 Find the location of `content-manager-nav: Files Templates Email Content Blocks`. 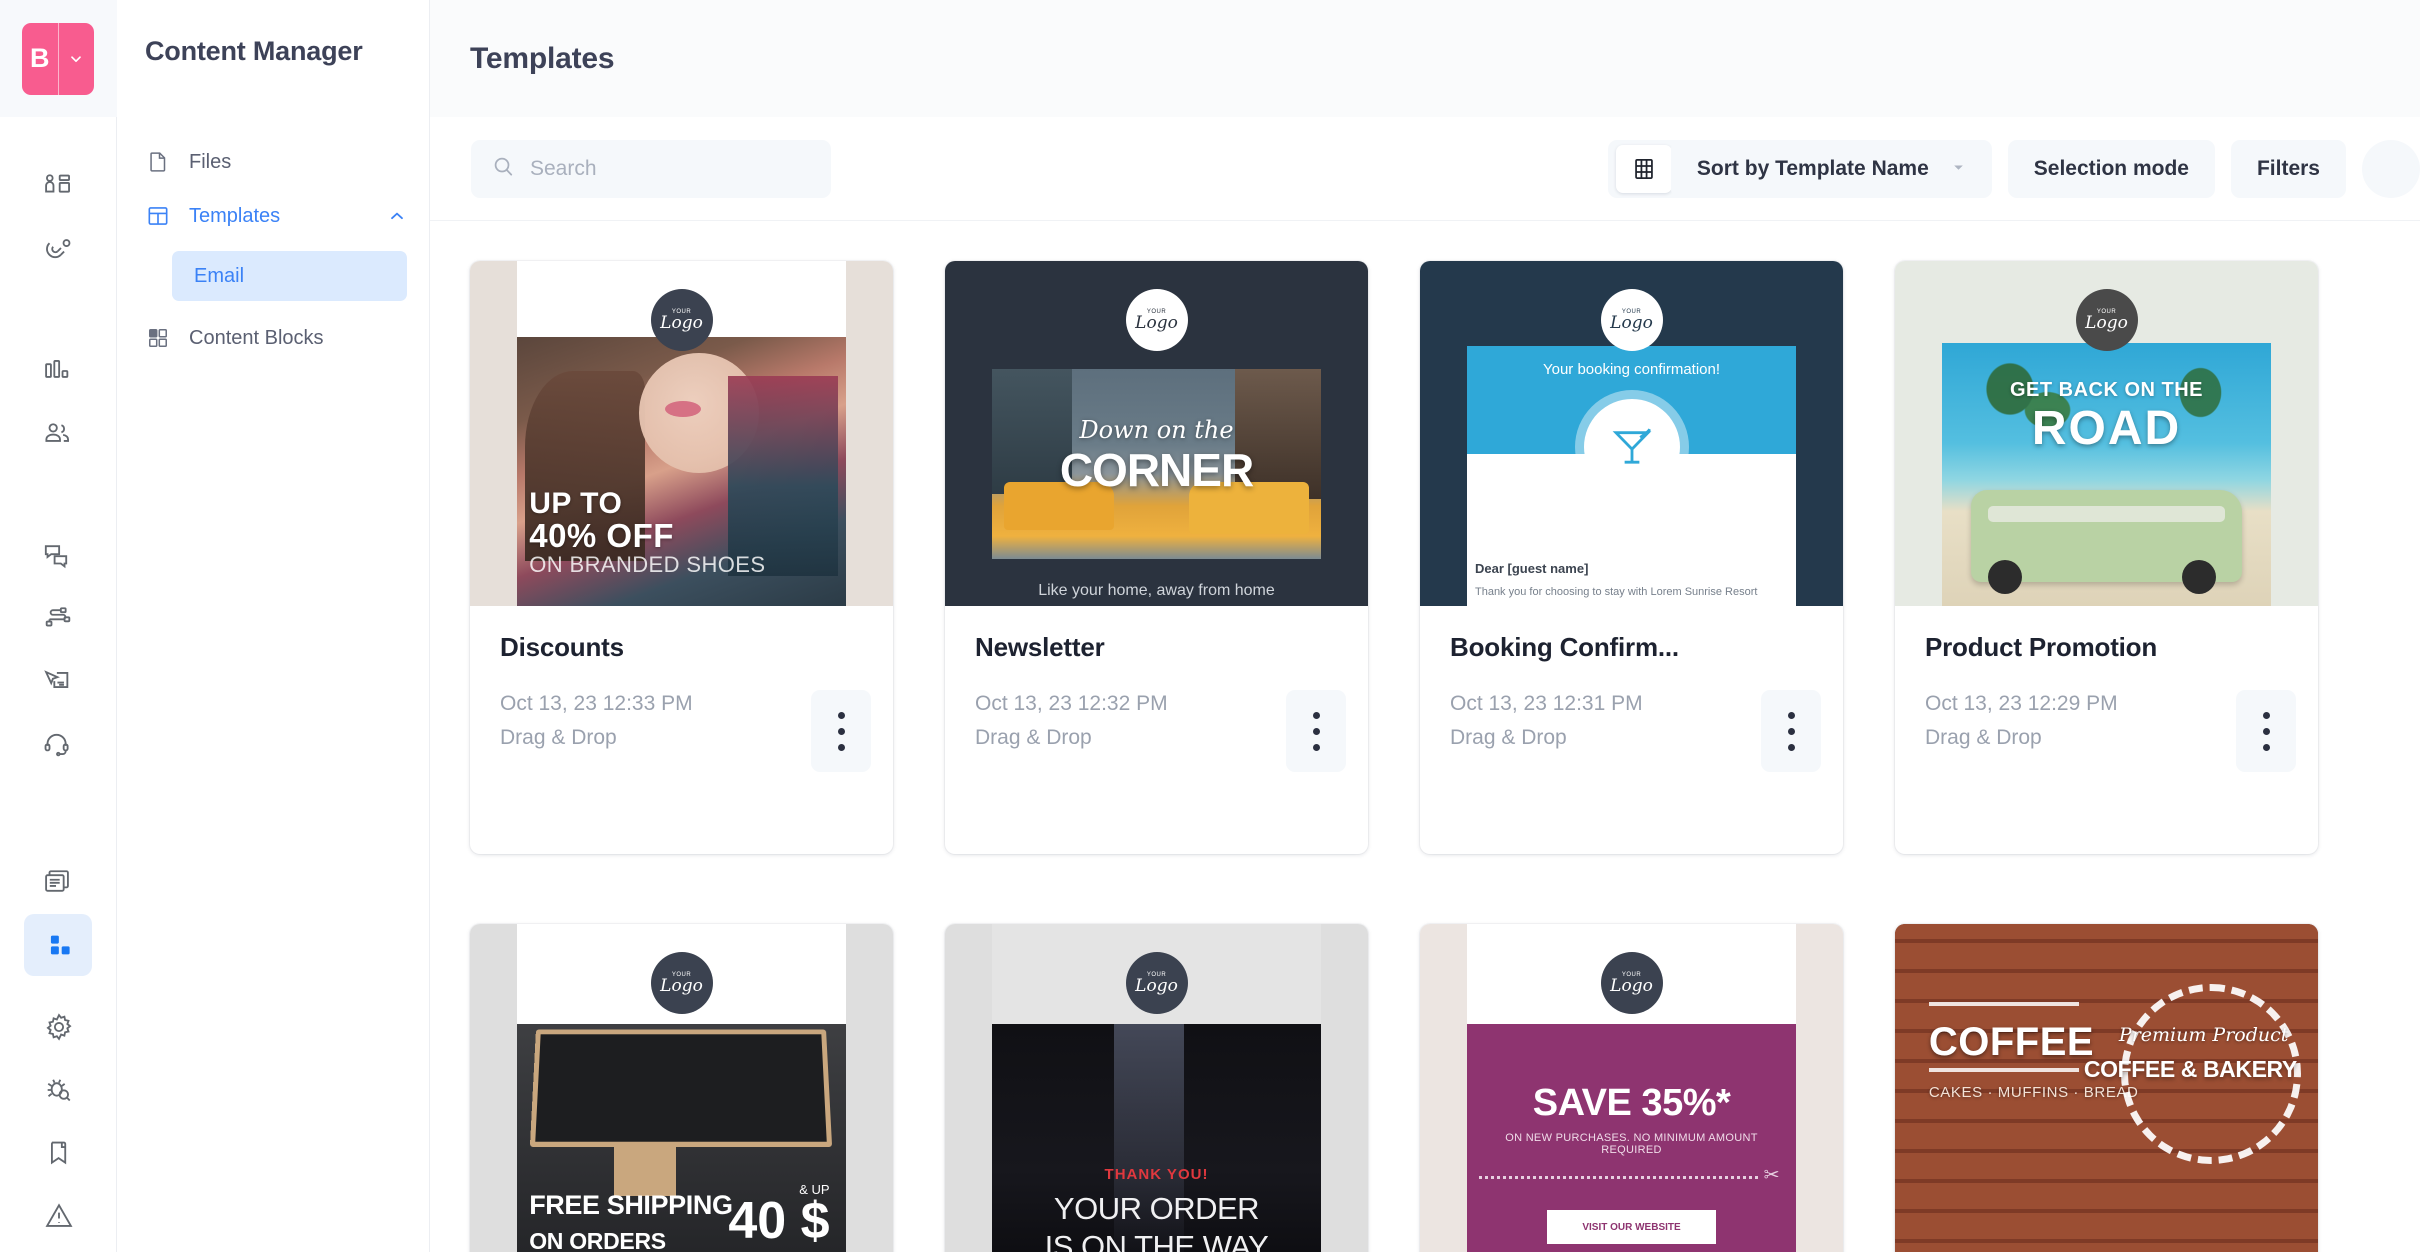

content-manager-nav: Files Templates Email Content Blocks is located at coordinates (273, 250).